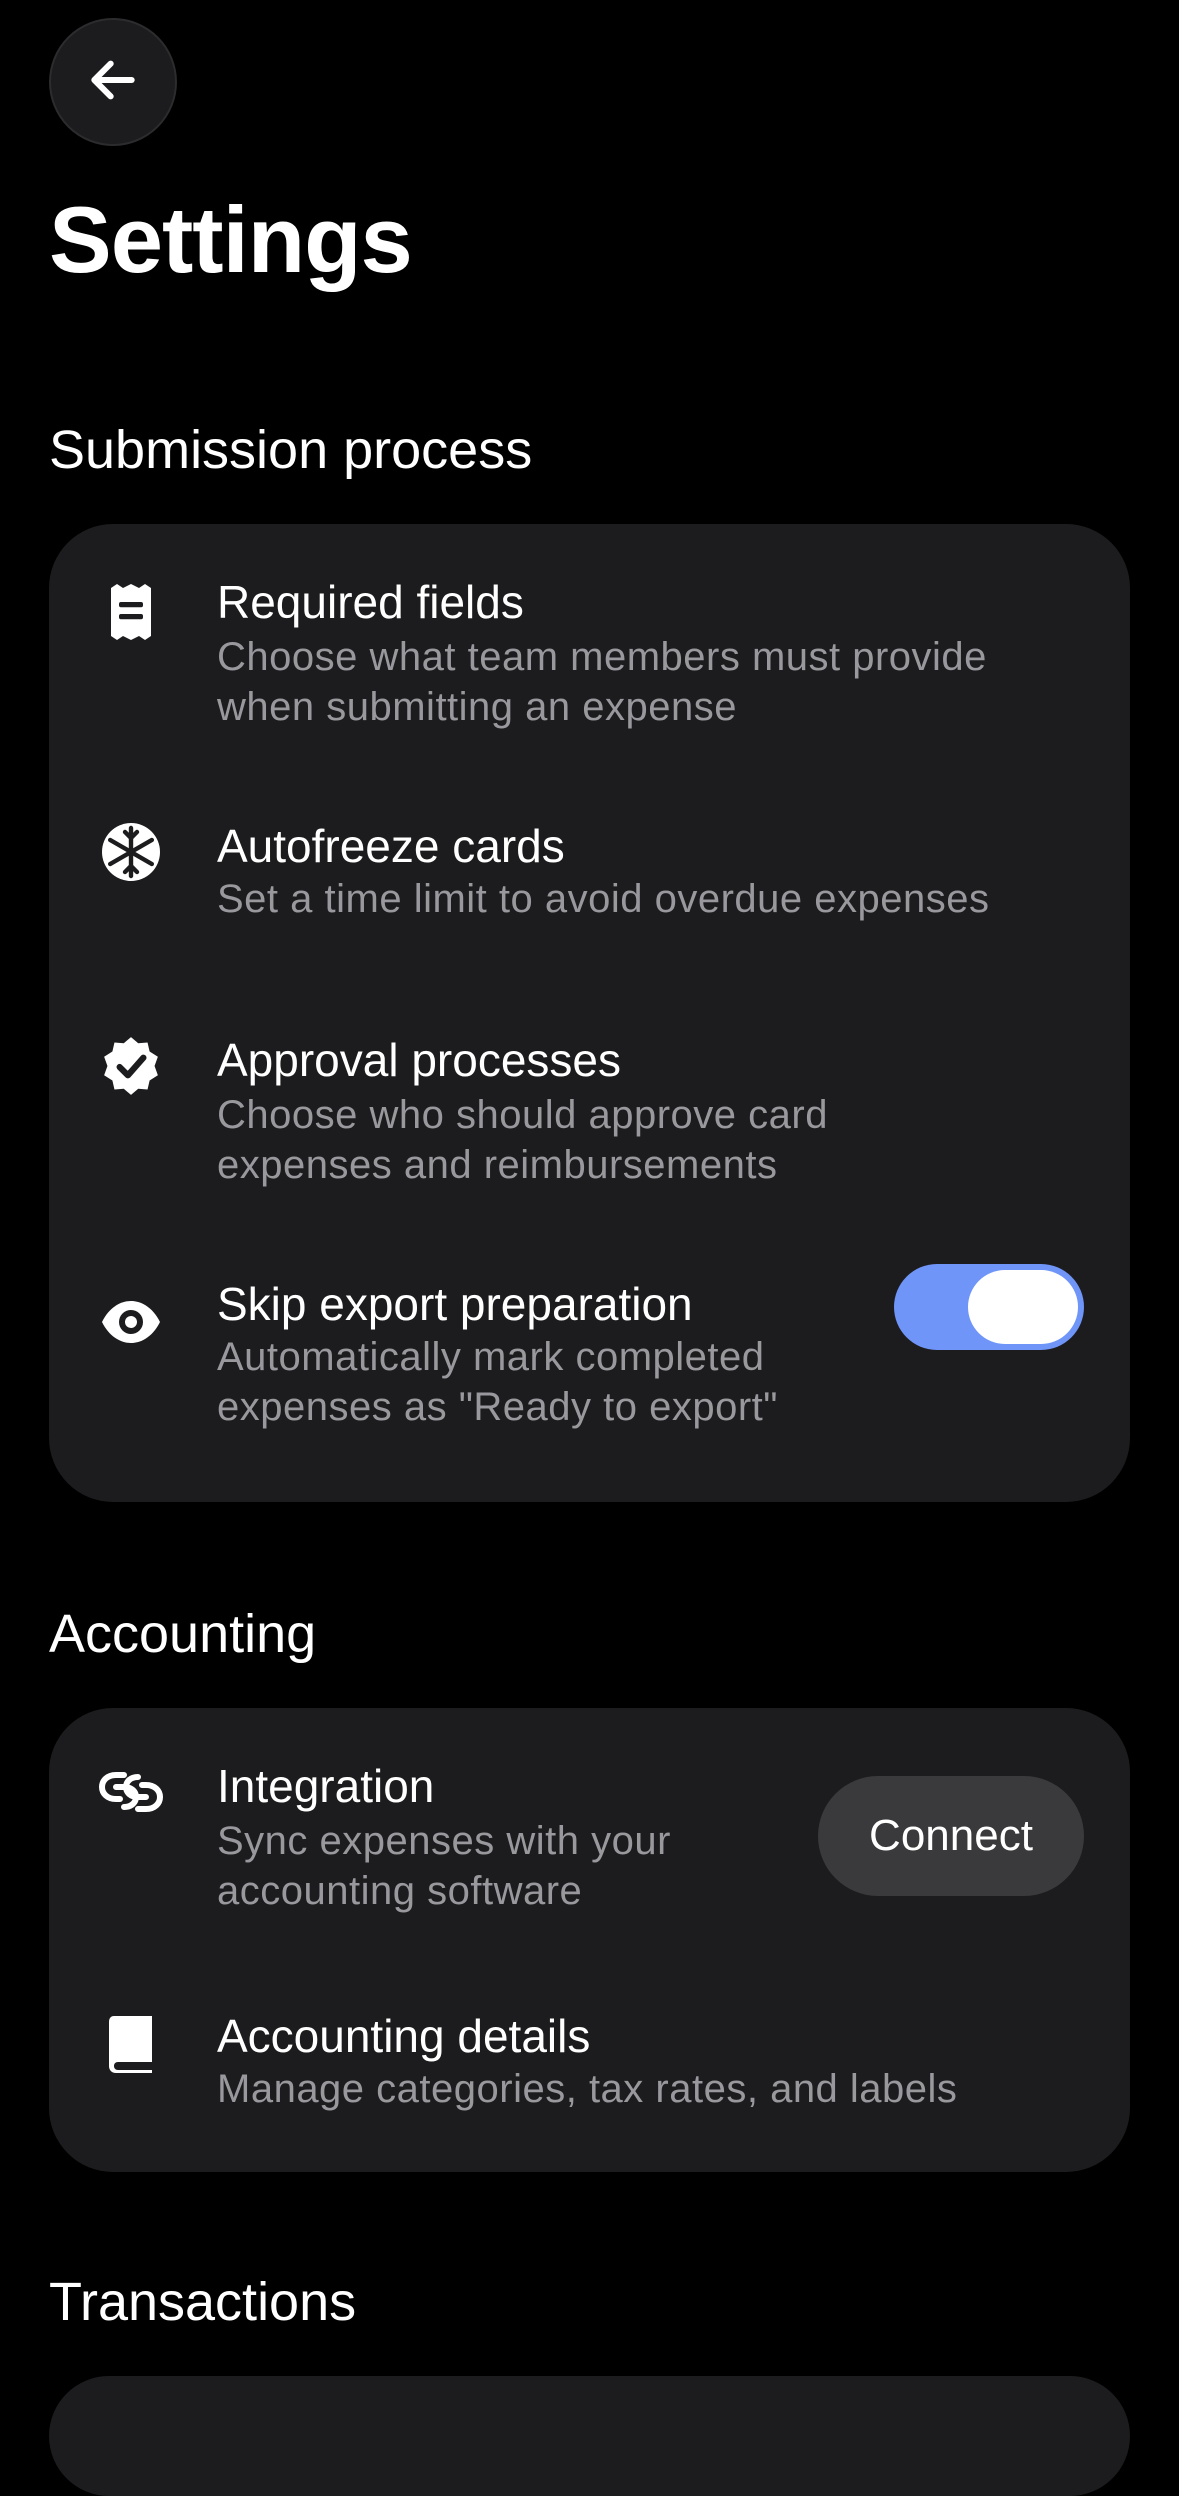 The width and height of the screenshot is (1179, 2496). What do you see at coordinates (131, 1322) in the screenshot?
I see `eye-icon` at bounding box center [131, 1322].